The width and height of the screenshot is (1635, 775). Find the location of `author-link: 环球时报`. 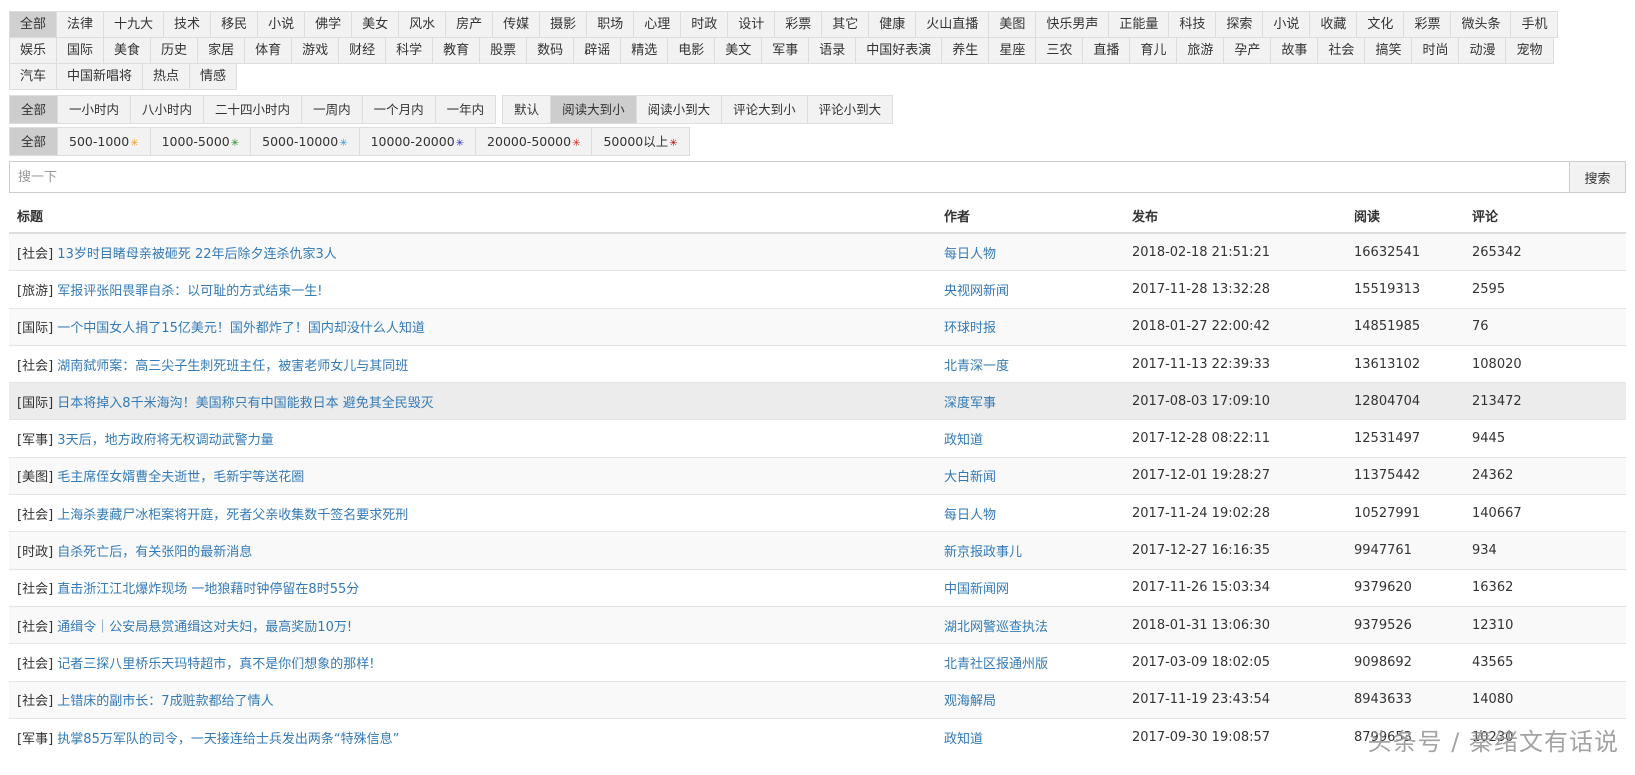

author-link: 环球时报 is located at coordinates (970, 328).